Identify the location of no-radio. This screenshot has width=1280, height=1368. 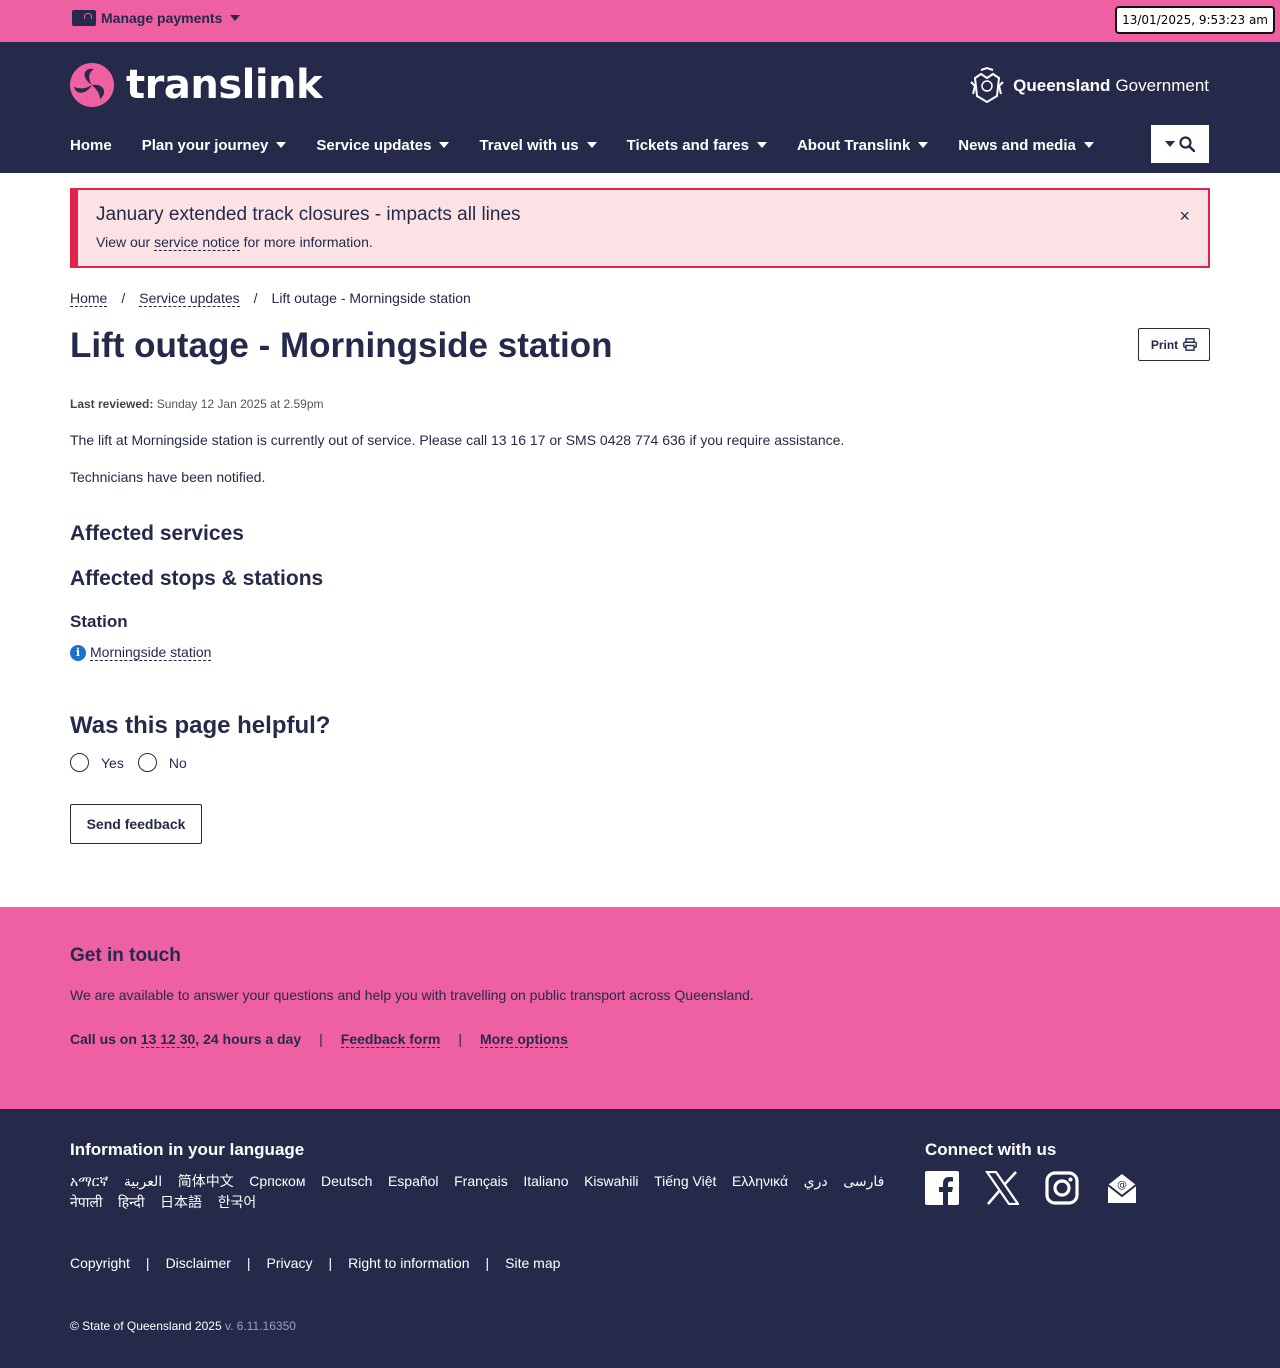
(147, 762).